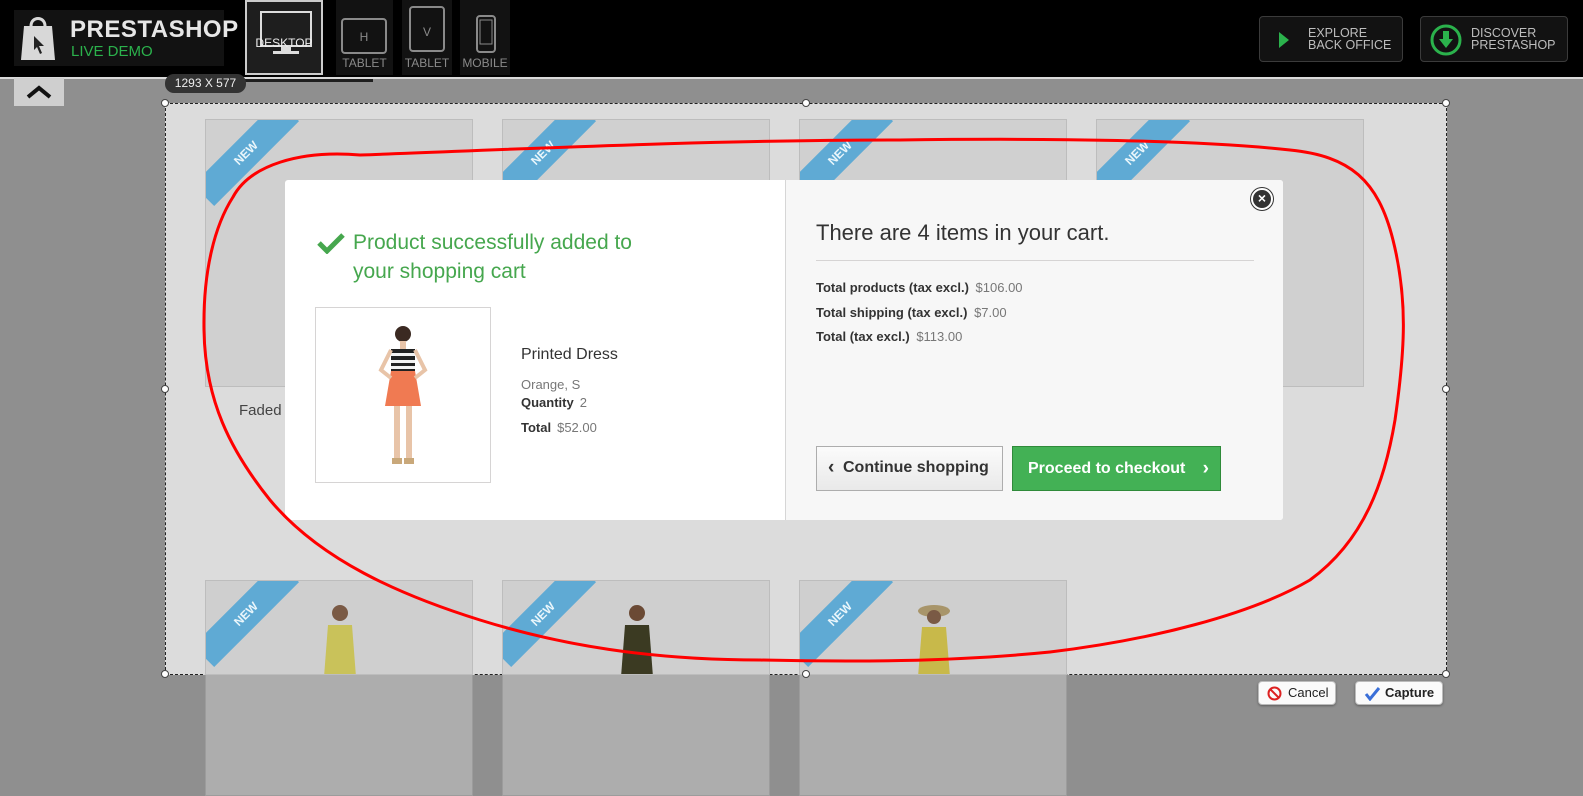 The height and width of the screenshot is (796, 1583). I want to click on resize-handle-s, so click(806, 674).